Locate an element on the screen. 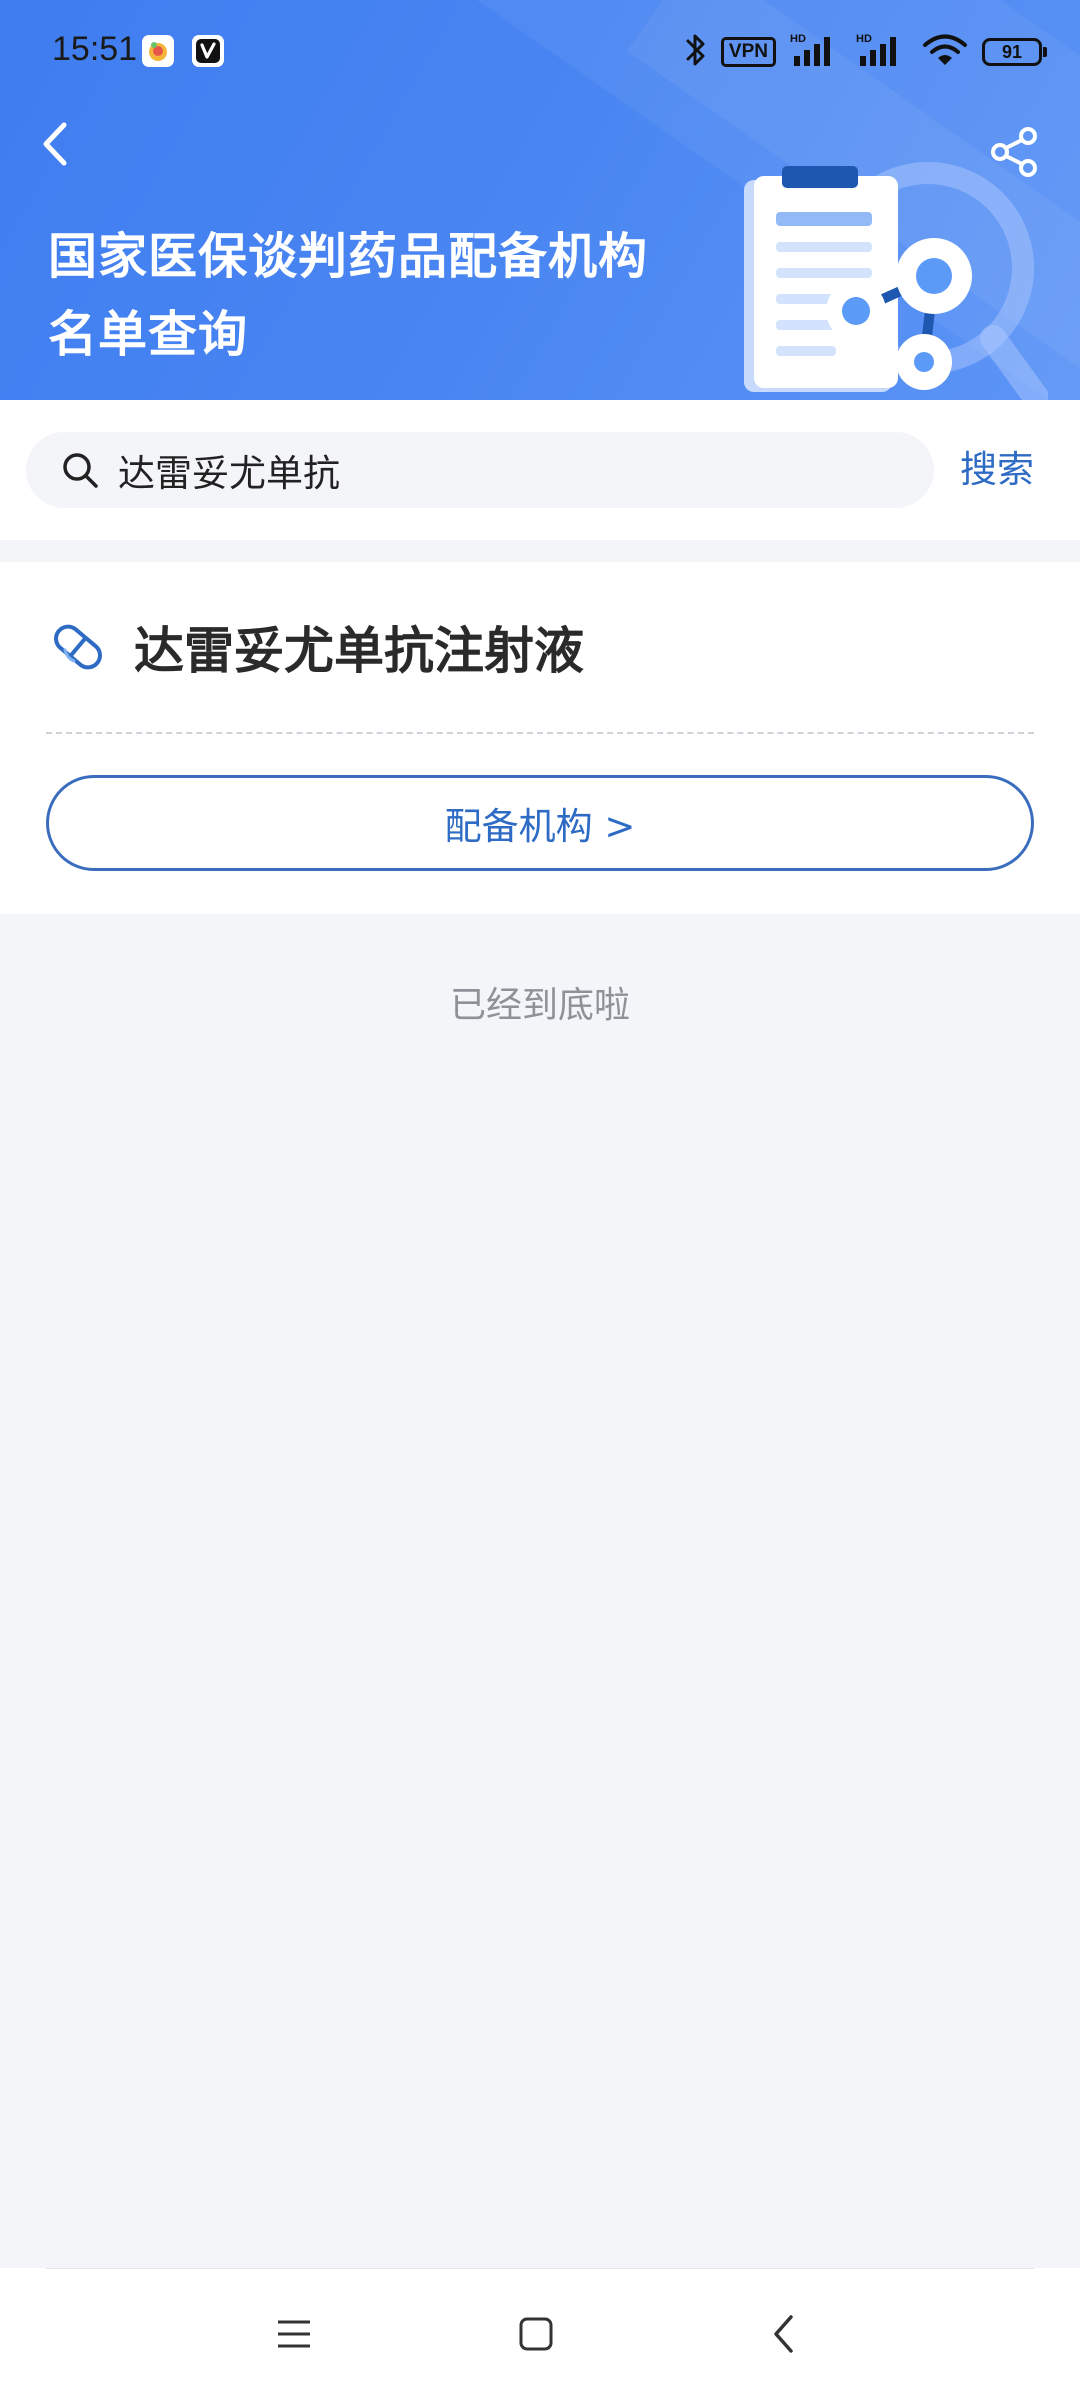 Image resolution: width=1080 pixels, height=2400 pixels. search-input is located at coordinates (525, 470).